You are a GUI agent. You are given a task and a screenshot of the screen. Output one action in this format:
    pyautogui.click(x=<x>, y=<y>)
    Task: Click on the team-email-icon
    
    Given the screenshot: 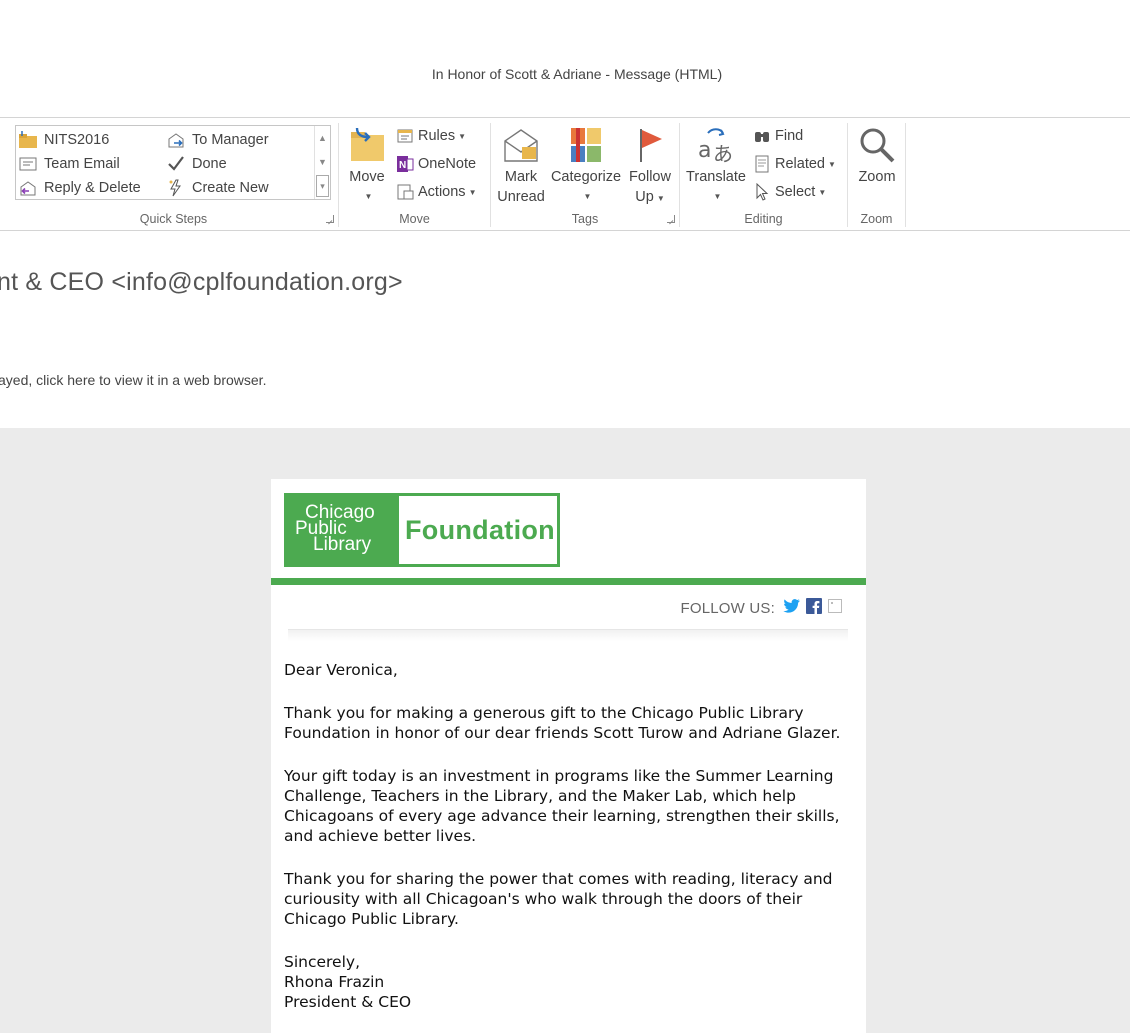 What is the action you would take?
    pyautogui.click(x=28, y=164)
    